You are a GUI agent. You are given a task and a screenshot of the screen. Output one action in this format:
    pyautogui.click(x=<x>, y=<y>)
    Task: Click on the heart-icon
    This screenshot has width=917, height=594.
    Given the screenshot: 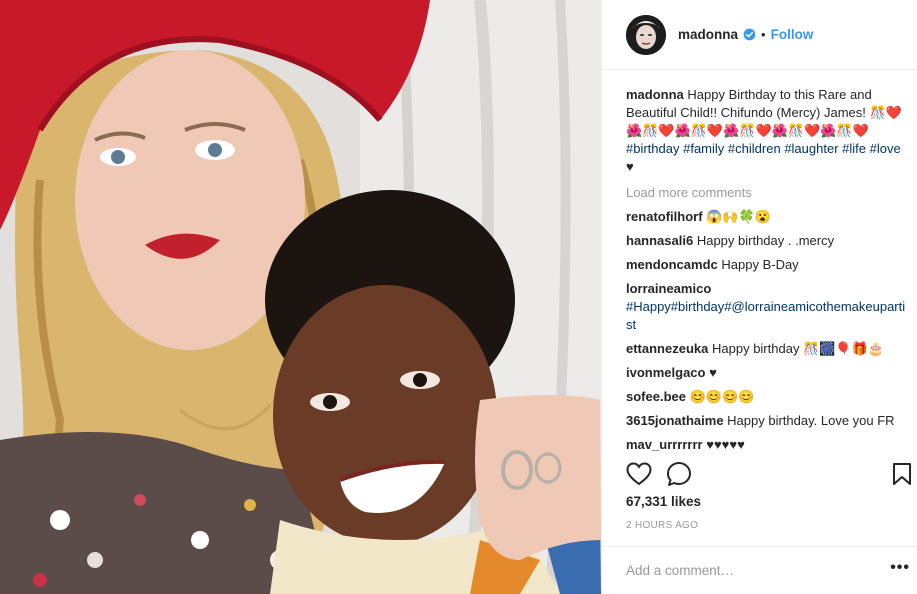 What is the action you would take?
    pyautogui.click(x=639, y=474)
    